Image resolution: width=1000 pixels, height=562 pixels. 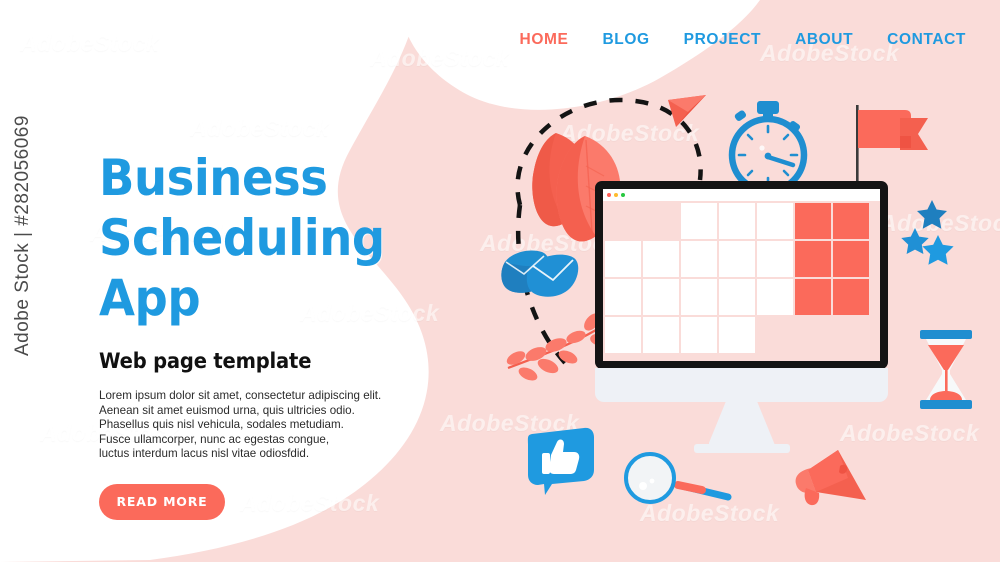 I want to click on monitor-stand-base, so click(x=741, y=448).